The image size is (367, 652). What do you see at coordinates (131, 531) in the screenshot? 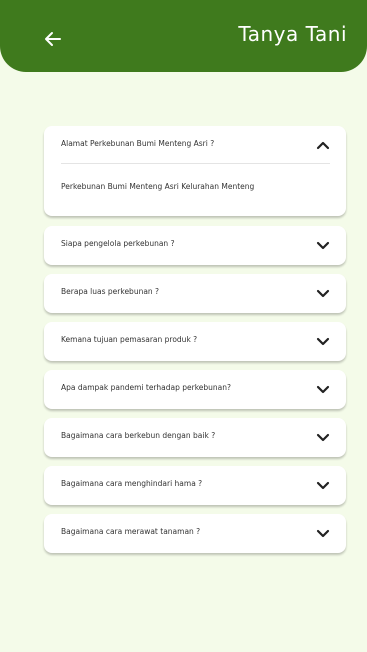
I see `faq-question: Bagaimana cara merawat tanaman ?` at bounding box center [131, 531].